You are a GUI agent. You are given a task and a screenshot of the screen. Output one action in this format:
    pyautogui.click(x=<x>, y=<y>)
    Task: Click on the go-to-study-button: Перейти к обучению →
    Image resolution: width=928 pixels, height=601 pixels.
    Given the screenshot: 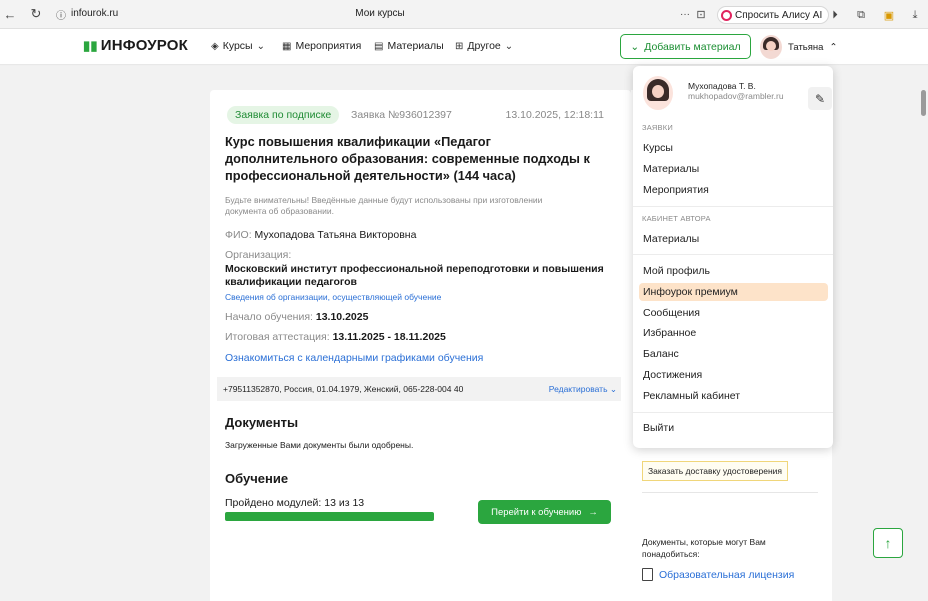 What is the action you would take?
    pyautogui.click(x=544, y=512)
    